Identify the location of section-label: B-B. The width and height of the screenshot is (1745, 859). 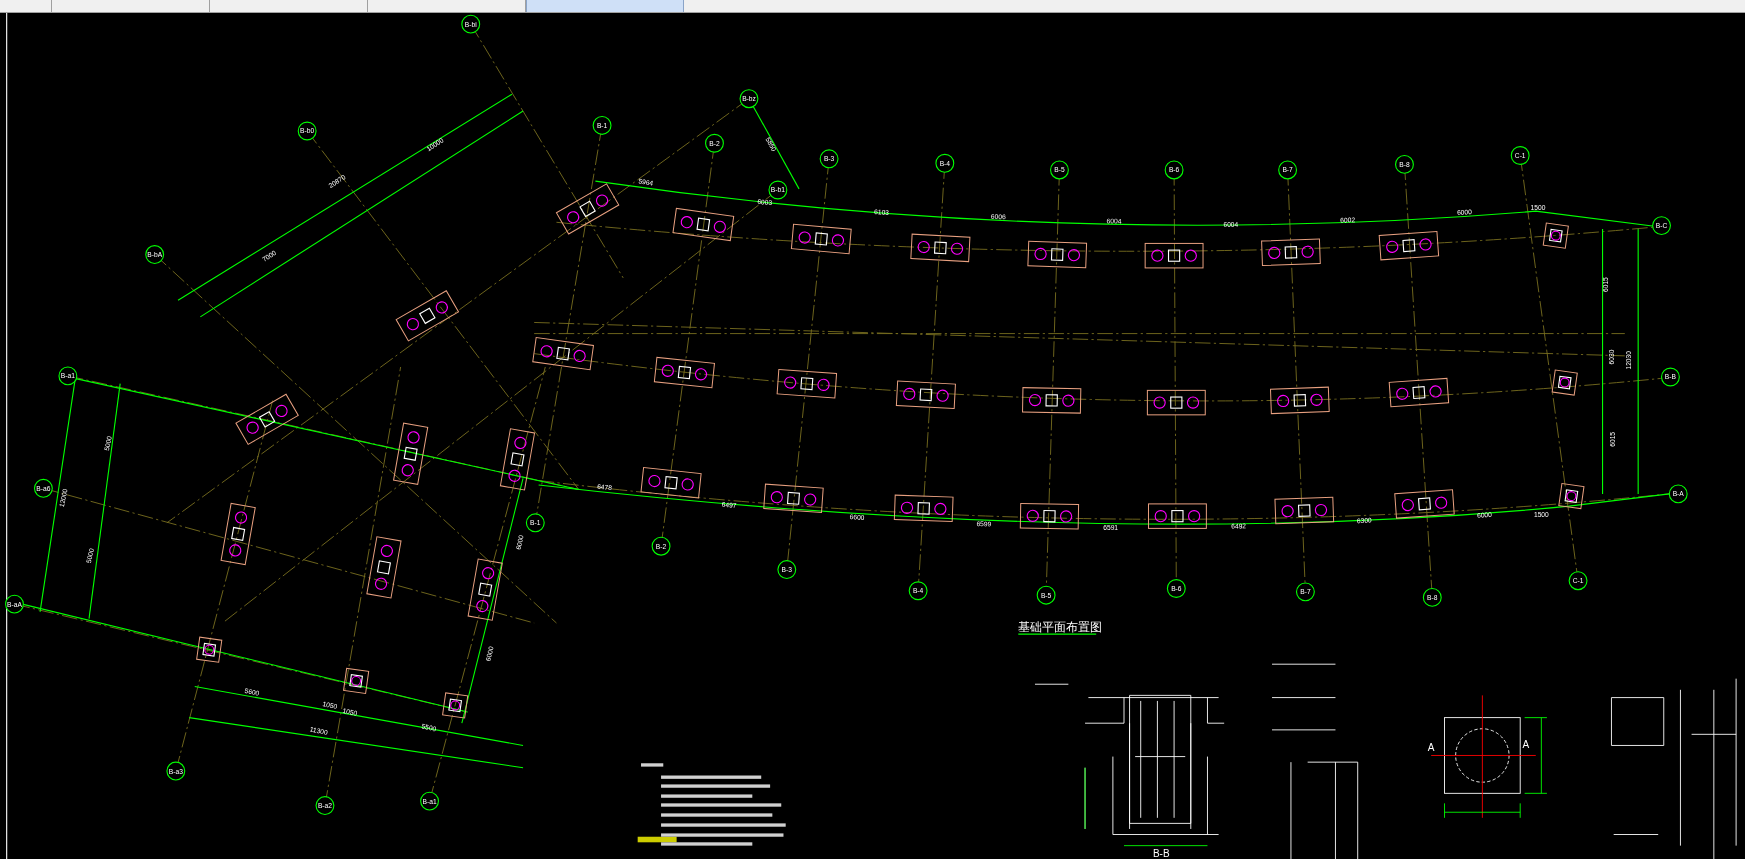
(1161, 853).